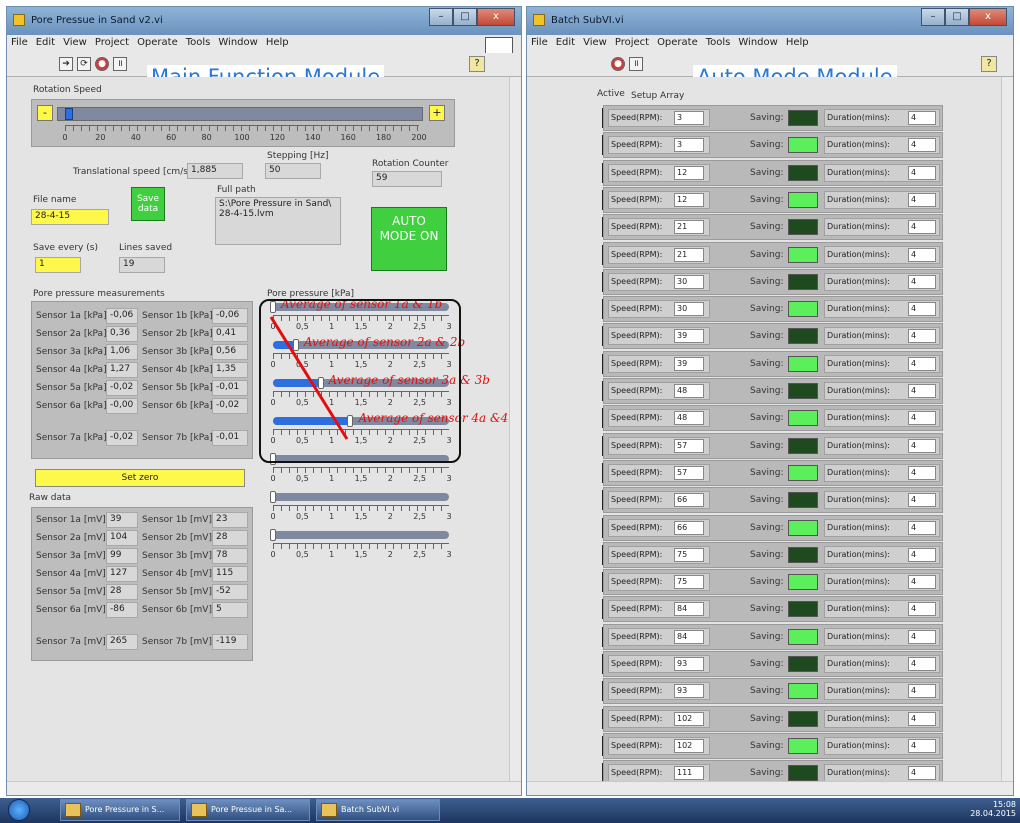  I want to click on batch-vertical-scrollbar, so click(1007, 429).